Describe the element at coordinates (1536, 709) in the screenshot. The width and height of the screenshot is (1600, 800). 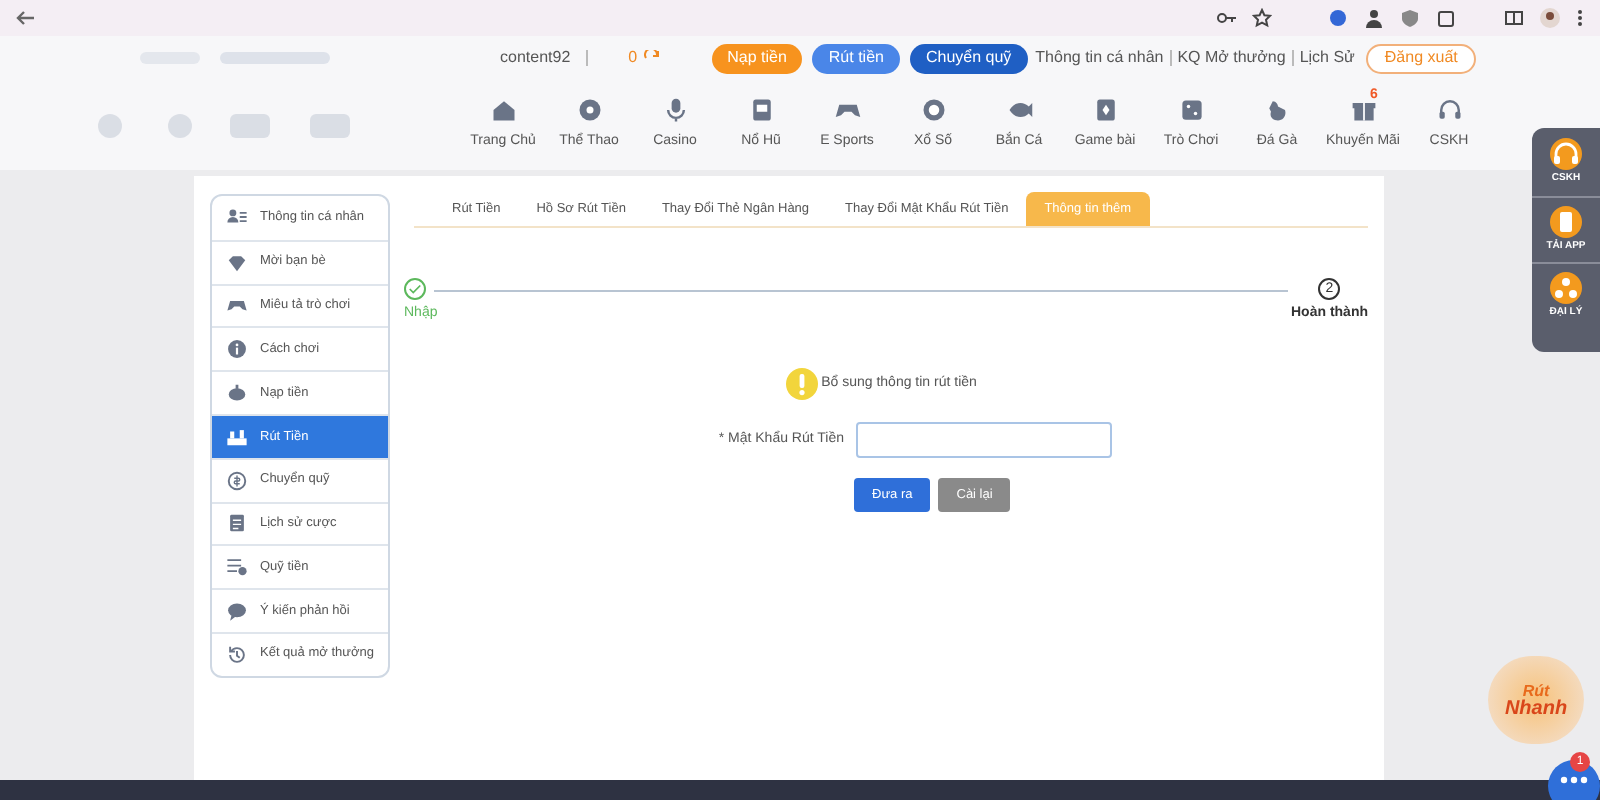
I see `promo-text: Nhanh` at that location.